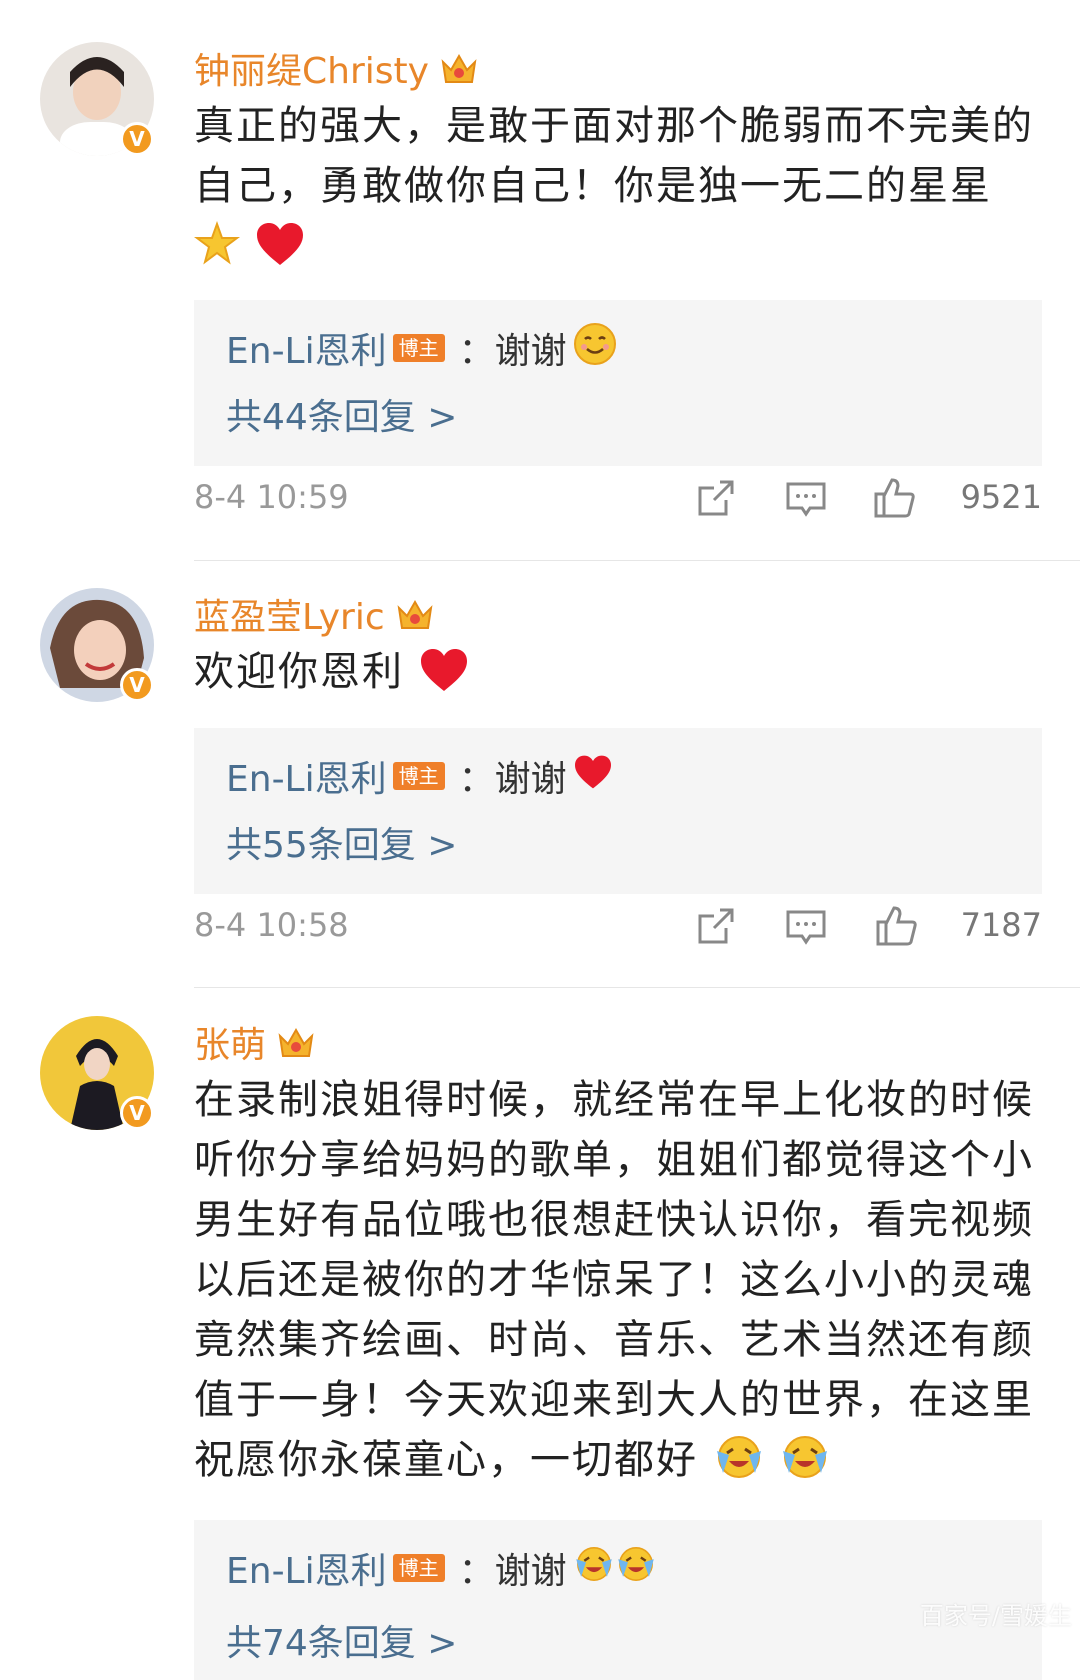 This screenshot has height=1680, width=1080. Describe the element at coordinates (311, 68) in the screenshot. I see `author-name: 钟丽缇Christy` at that location.